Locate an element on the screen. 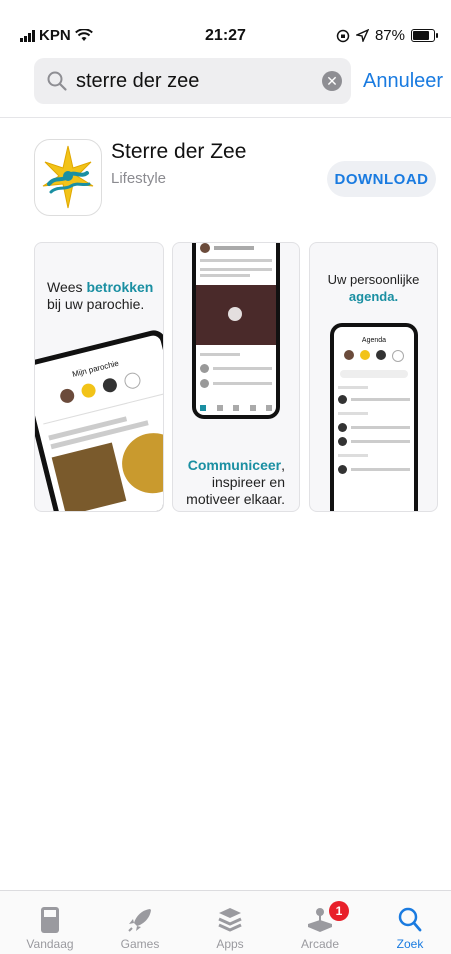 The width and height of the screenshot is (451, 954). tab-today: Vandaag is located at coordinates (50, 927).